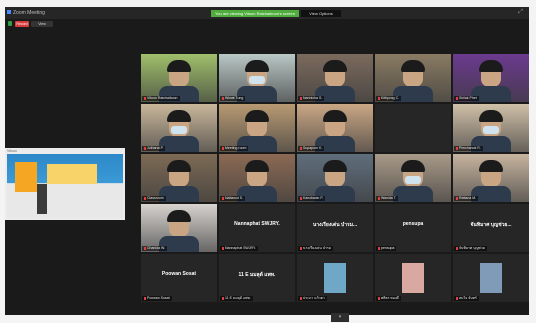 This screenshot has height=323, width=536. Describe the element at coordinates (10, 23) in the screenshot. I see `security-shield-icon` at that location.